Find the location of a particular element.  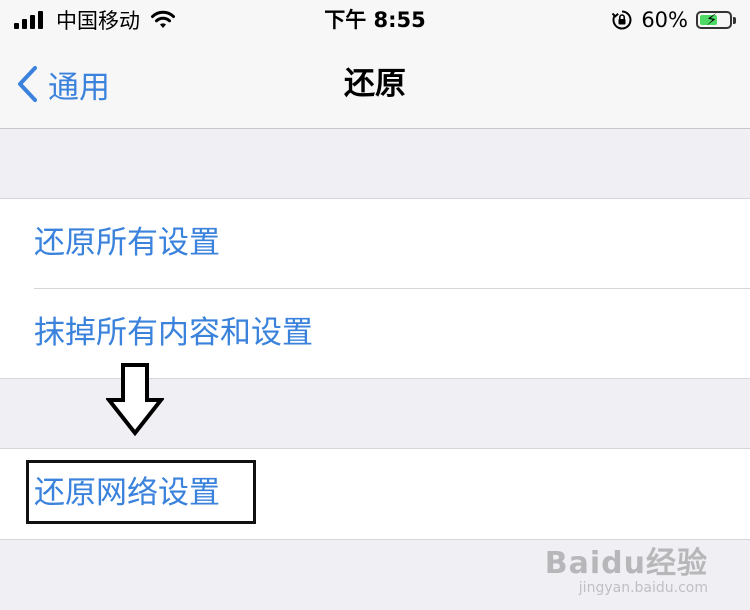

battery-charging-icon: ⚡ is located at coordinates (714, 20).